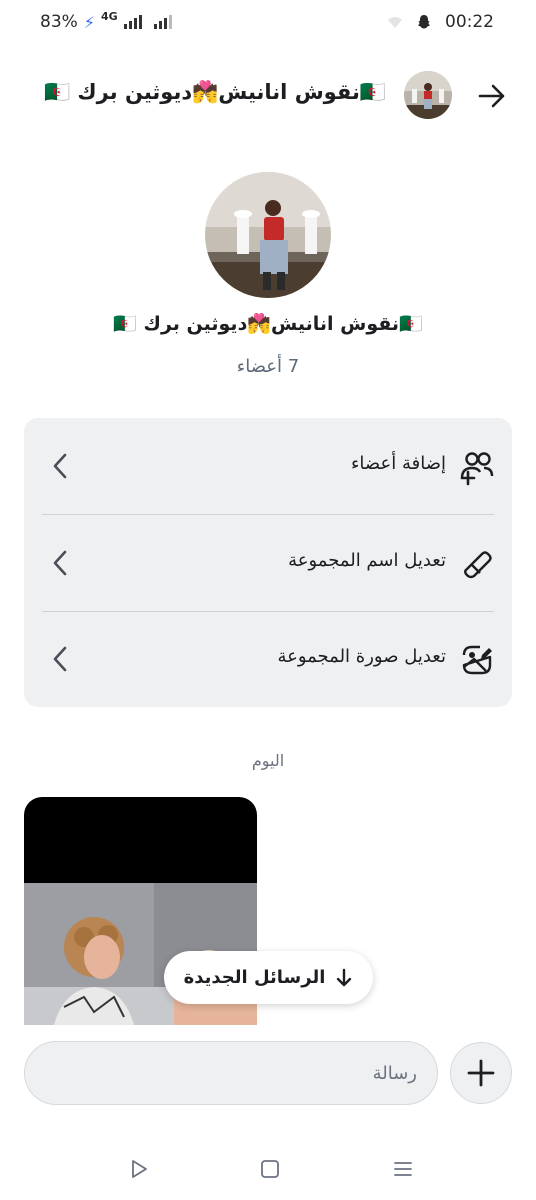  I want to click on arrow-right-icon, so click(491, 96).